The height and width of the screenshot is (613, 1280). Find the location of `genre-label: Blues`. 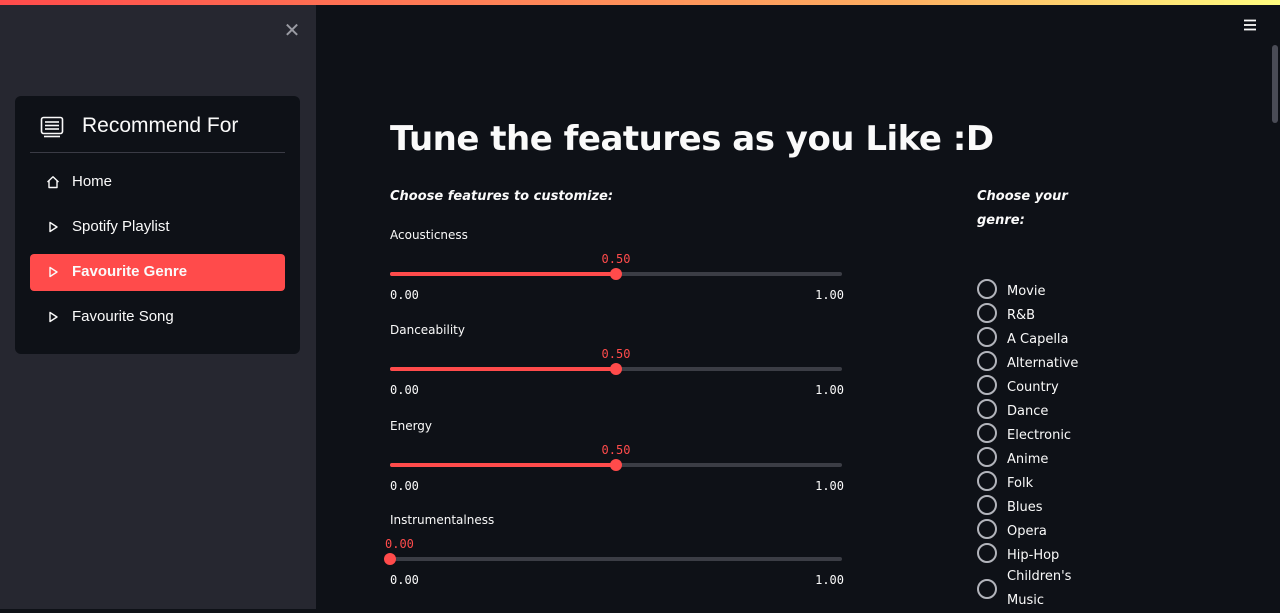

genre-label: Blues is located at coordinates (1025, 507).